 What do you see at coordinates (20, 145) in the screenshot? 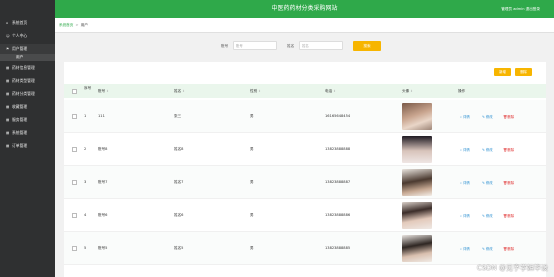
I see `sidebar-item-label: 订单管理` at bounding box center [20, 145].